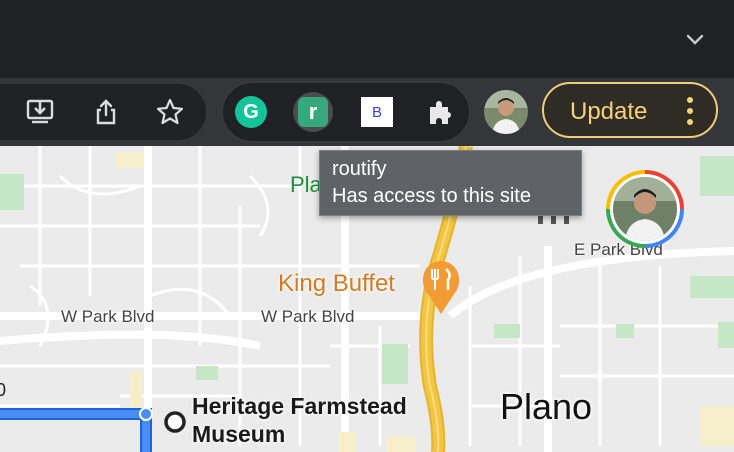  I want to click on museum-label-line1: Heritage Farmstead, so click(299, 406).